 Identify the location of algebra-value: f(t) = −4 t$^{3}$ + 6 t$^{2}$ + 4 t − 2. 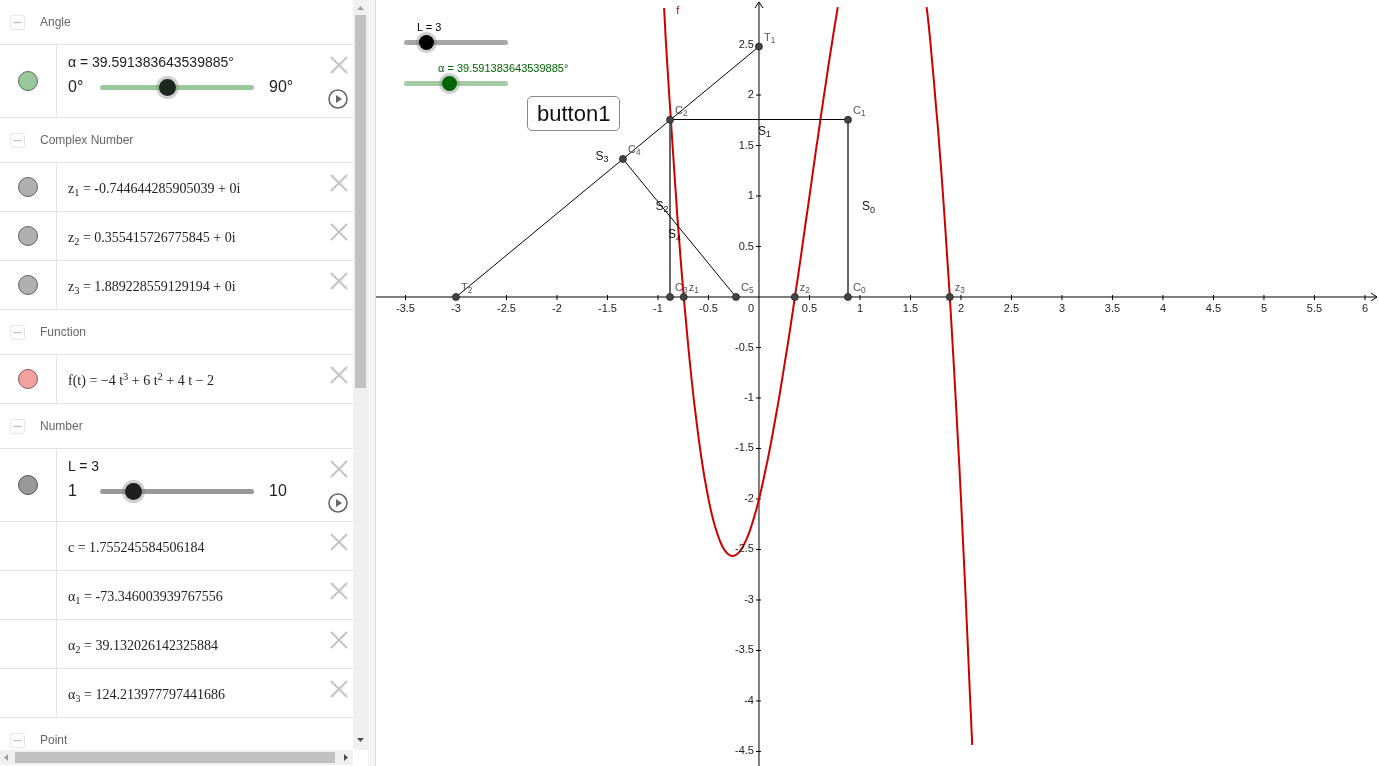
(210, 373).